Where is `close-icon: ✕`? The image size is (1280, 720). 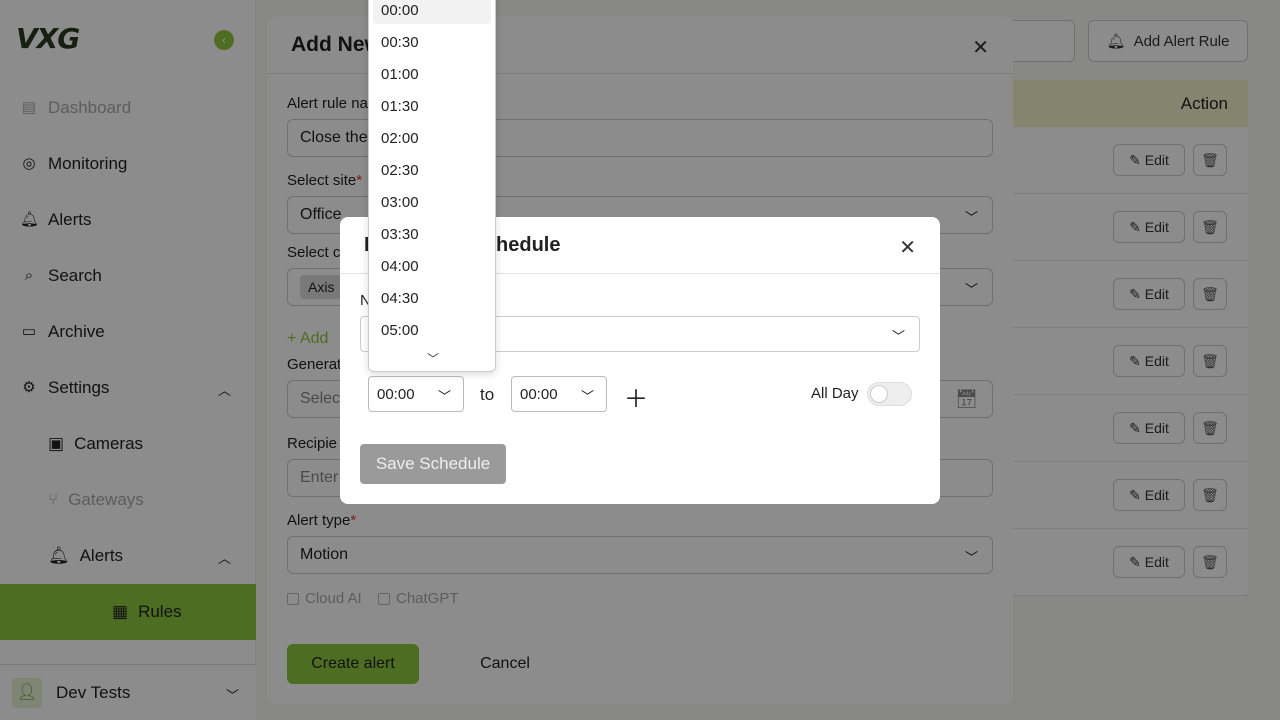 close-icon: ✕ is located at coordinates (907, 247).